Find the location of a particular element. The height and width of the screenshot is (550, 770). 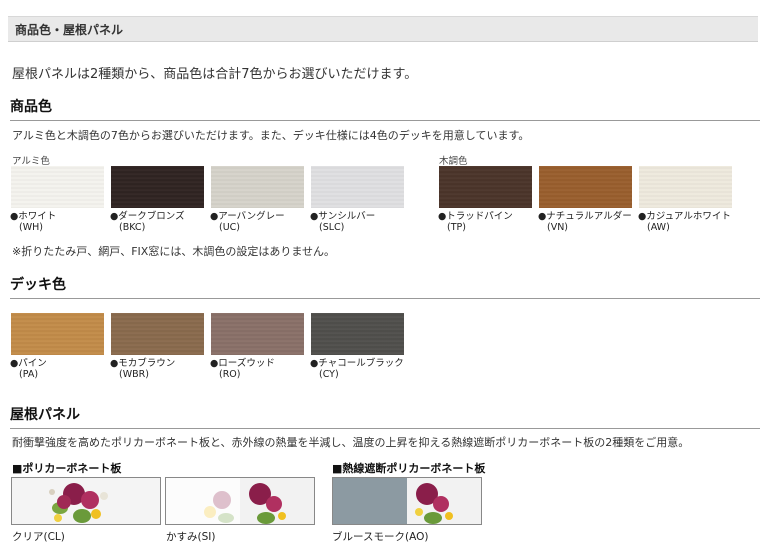

swatch-label-trad-pine: ●トラッドパイン (TP) is located at coordinates (475, 222).